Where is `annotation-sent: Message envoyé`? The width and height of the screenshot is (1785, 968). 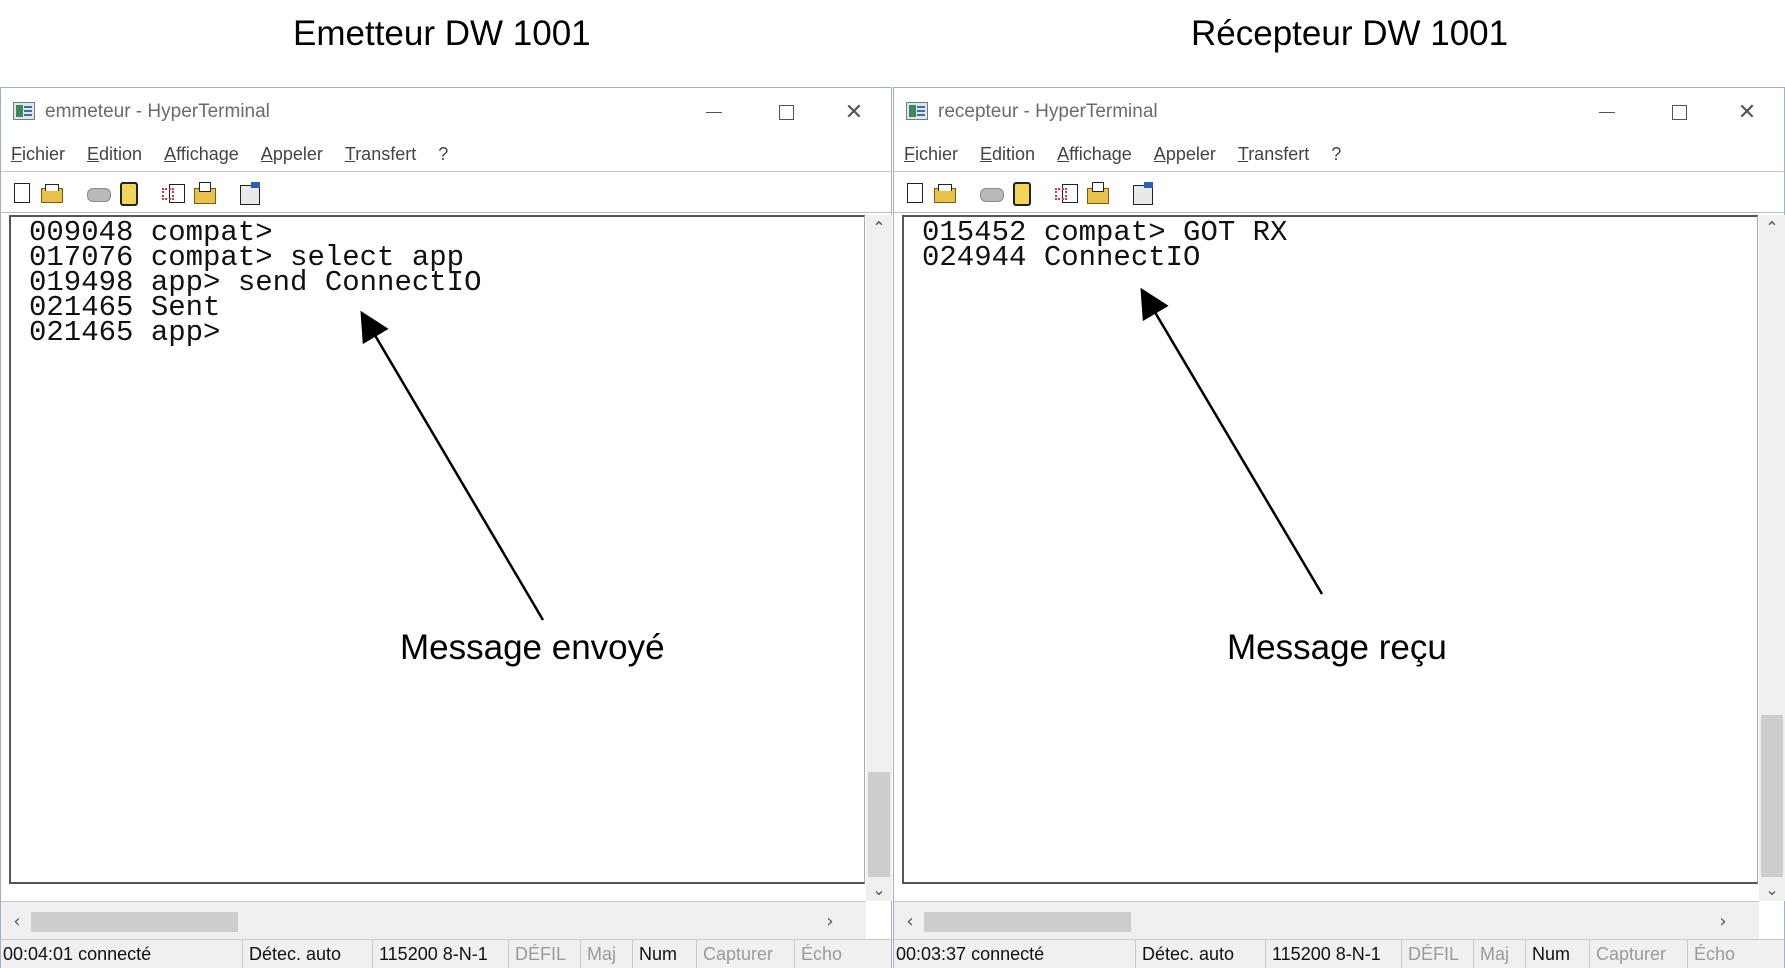
annotation-sent: Message envoyé is located at coordinates (532, 647).